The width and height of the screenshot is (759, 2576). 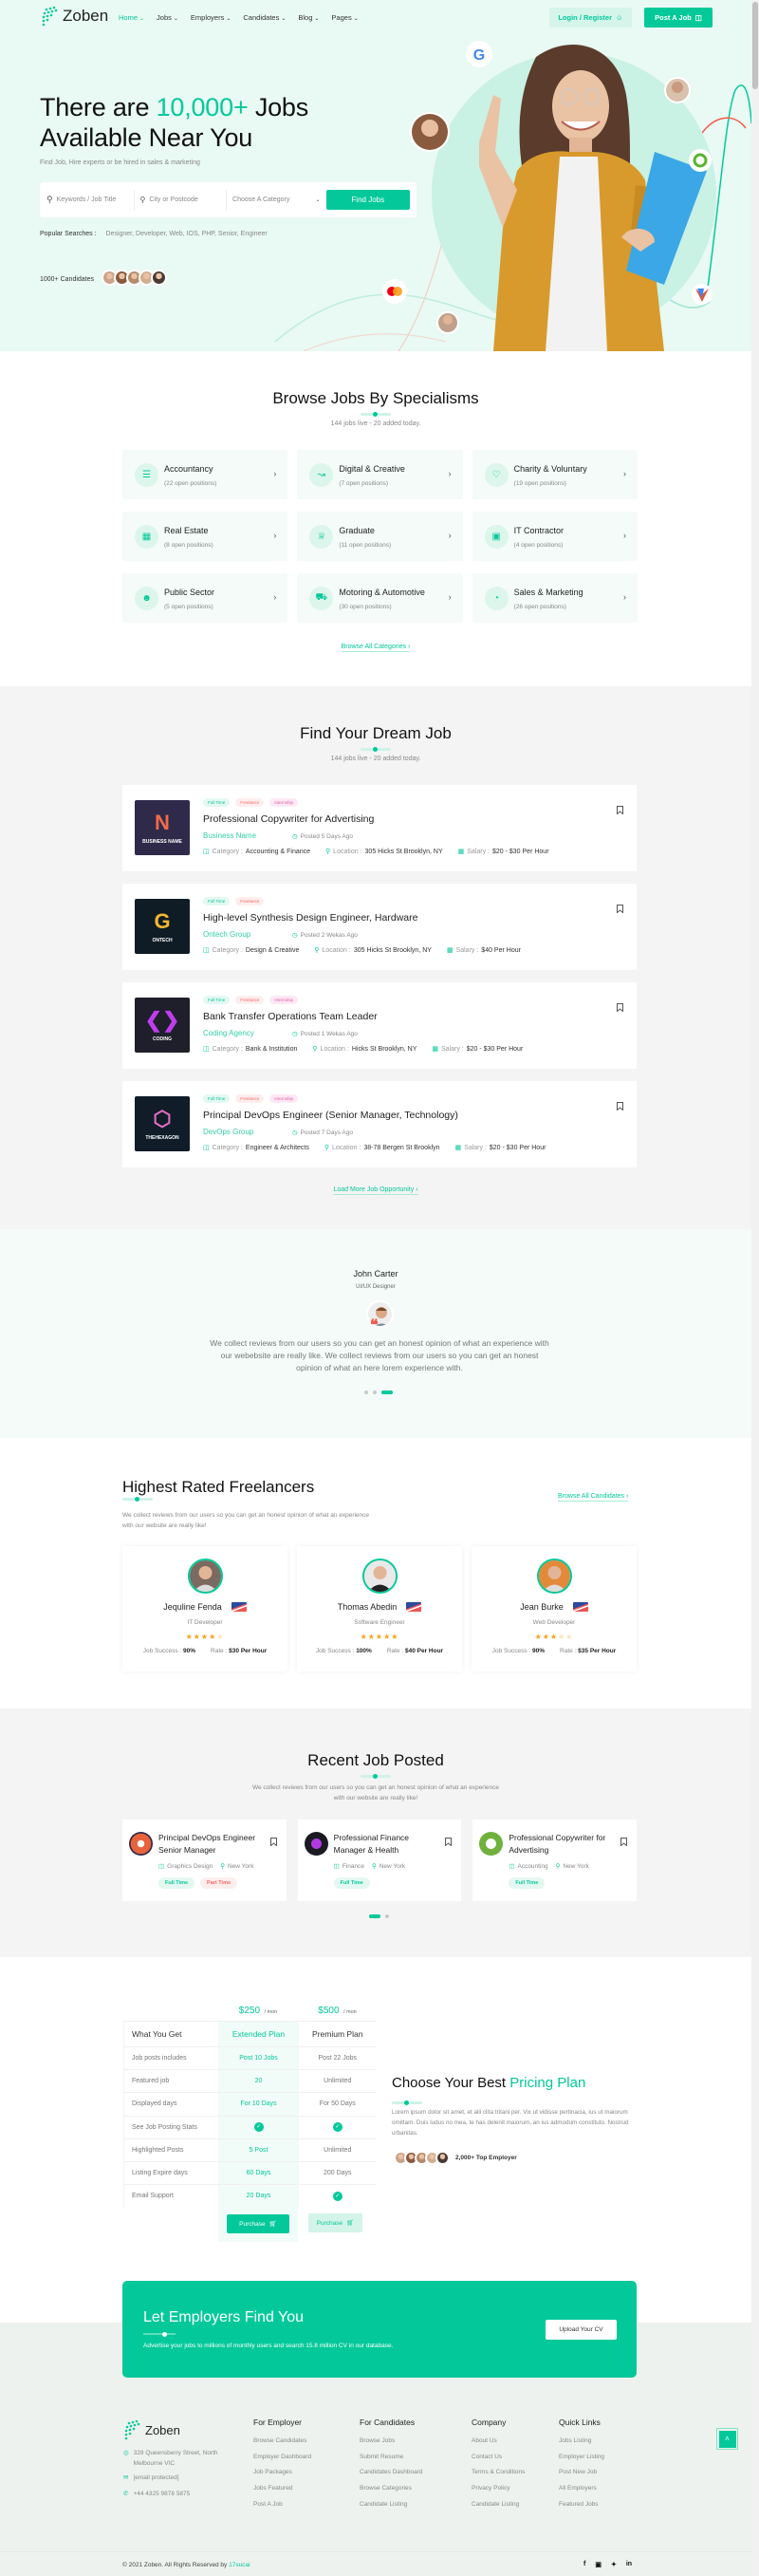 I want to click on footer-email: ✉ [email protected], so click(x=151, y=2478).